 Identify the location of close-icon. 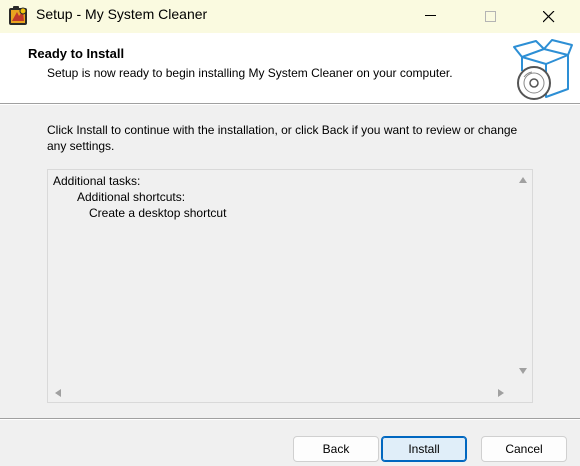
(549, 17).